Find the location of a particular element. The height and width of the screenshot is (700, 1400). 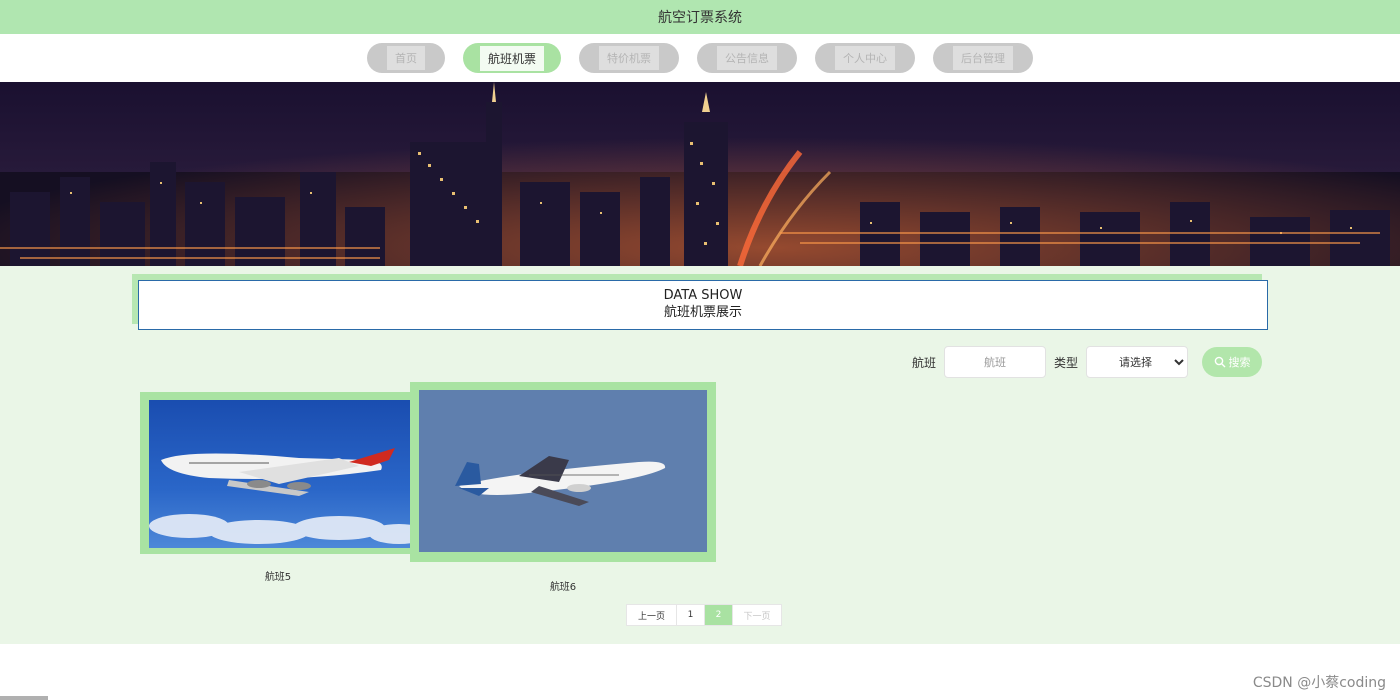

nav-item-label: 个人中心 is located at coordinates (865, 58).